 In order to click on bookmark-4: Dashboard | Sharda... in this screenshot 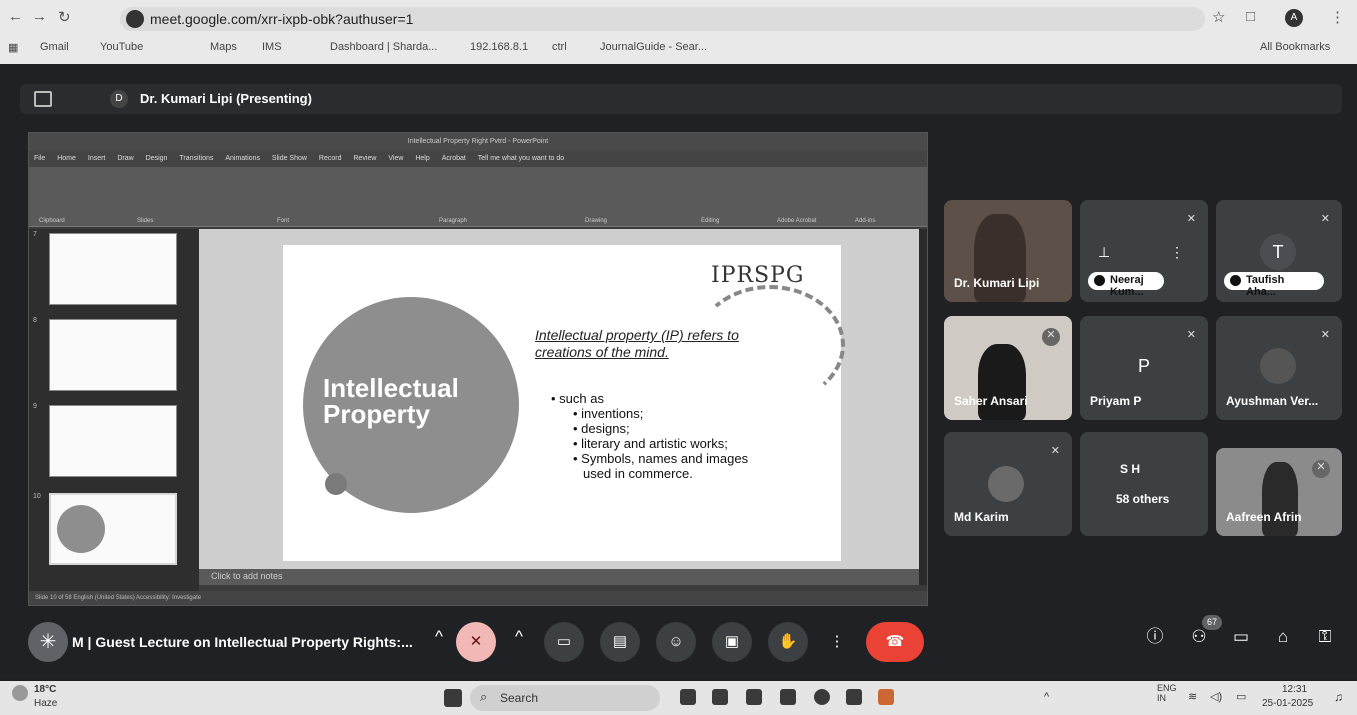, I will do `click(383, 47)`.